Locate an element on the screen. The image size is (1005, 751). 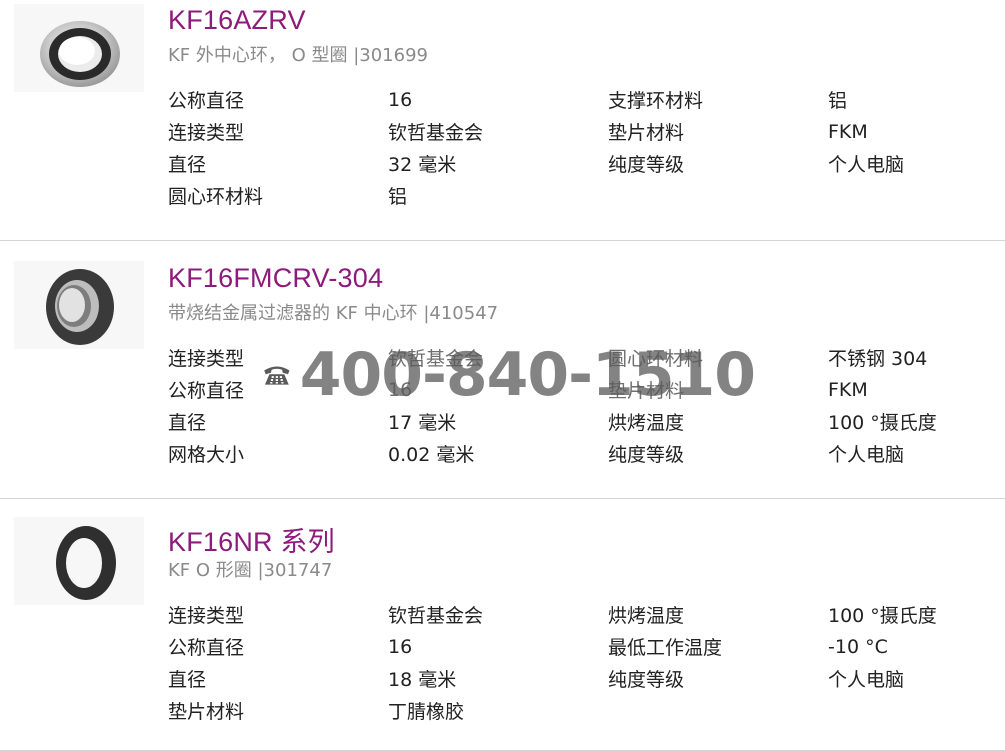
spec-value: 18 毫米 is located at coordinates (422, 679).